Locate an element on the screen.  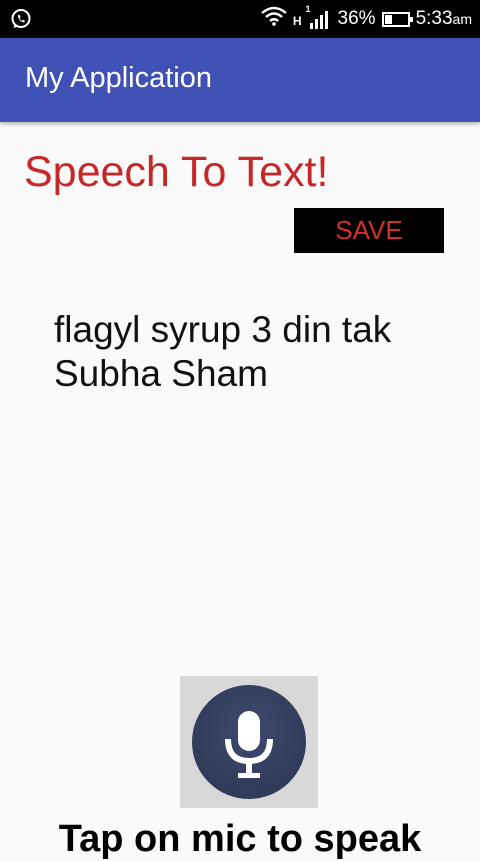
app-title: My Application is located at coordinates (118, 78).